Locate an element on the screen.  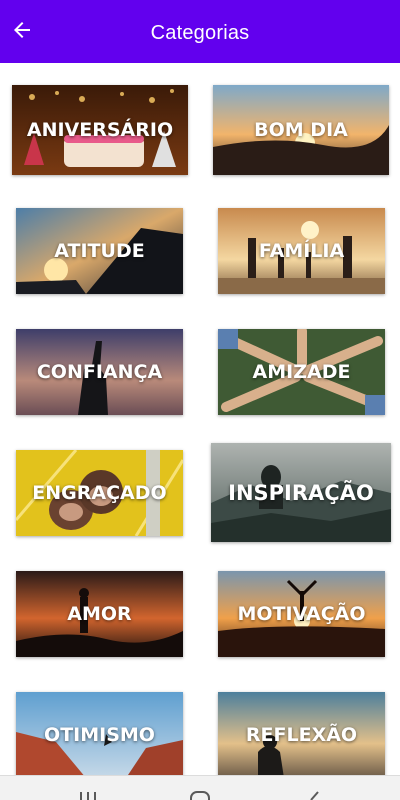
category-label: FAMÍLIA is located at coordinates (301, 251).